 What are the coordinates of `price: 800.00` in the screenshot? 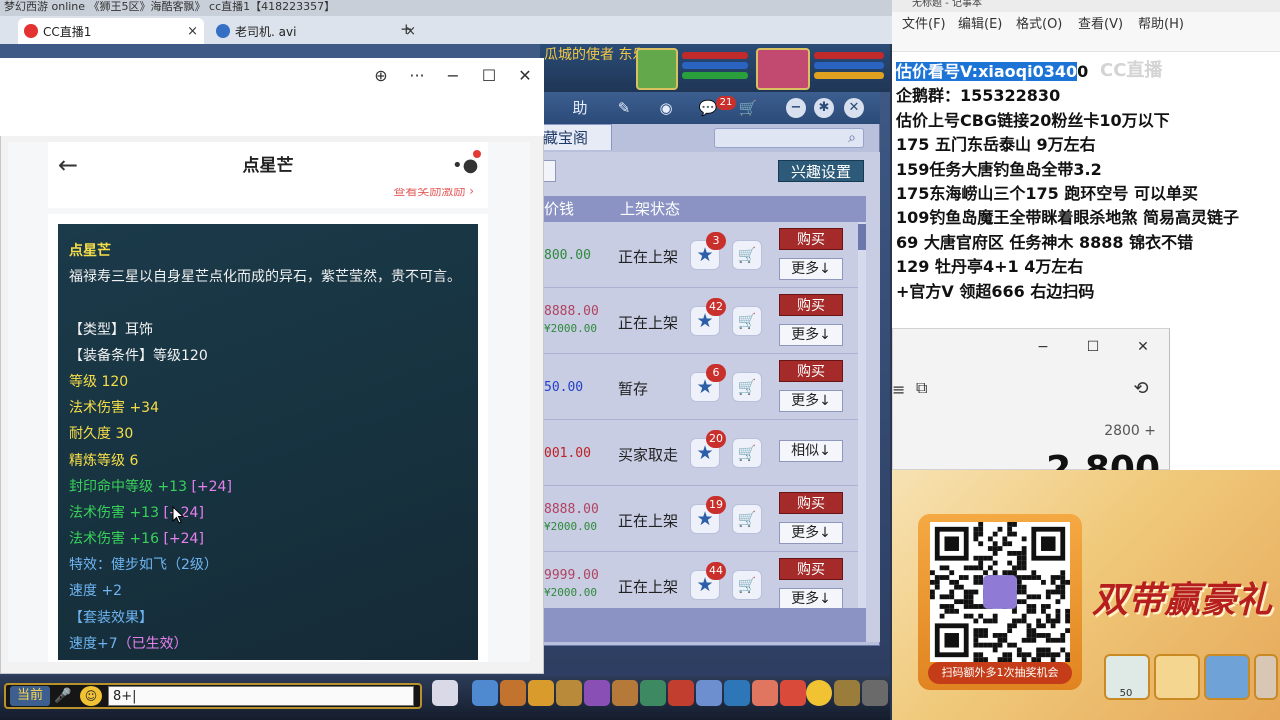 It's located at (567, 255).